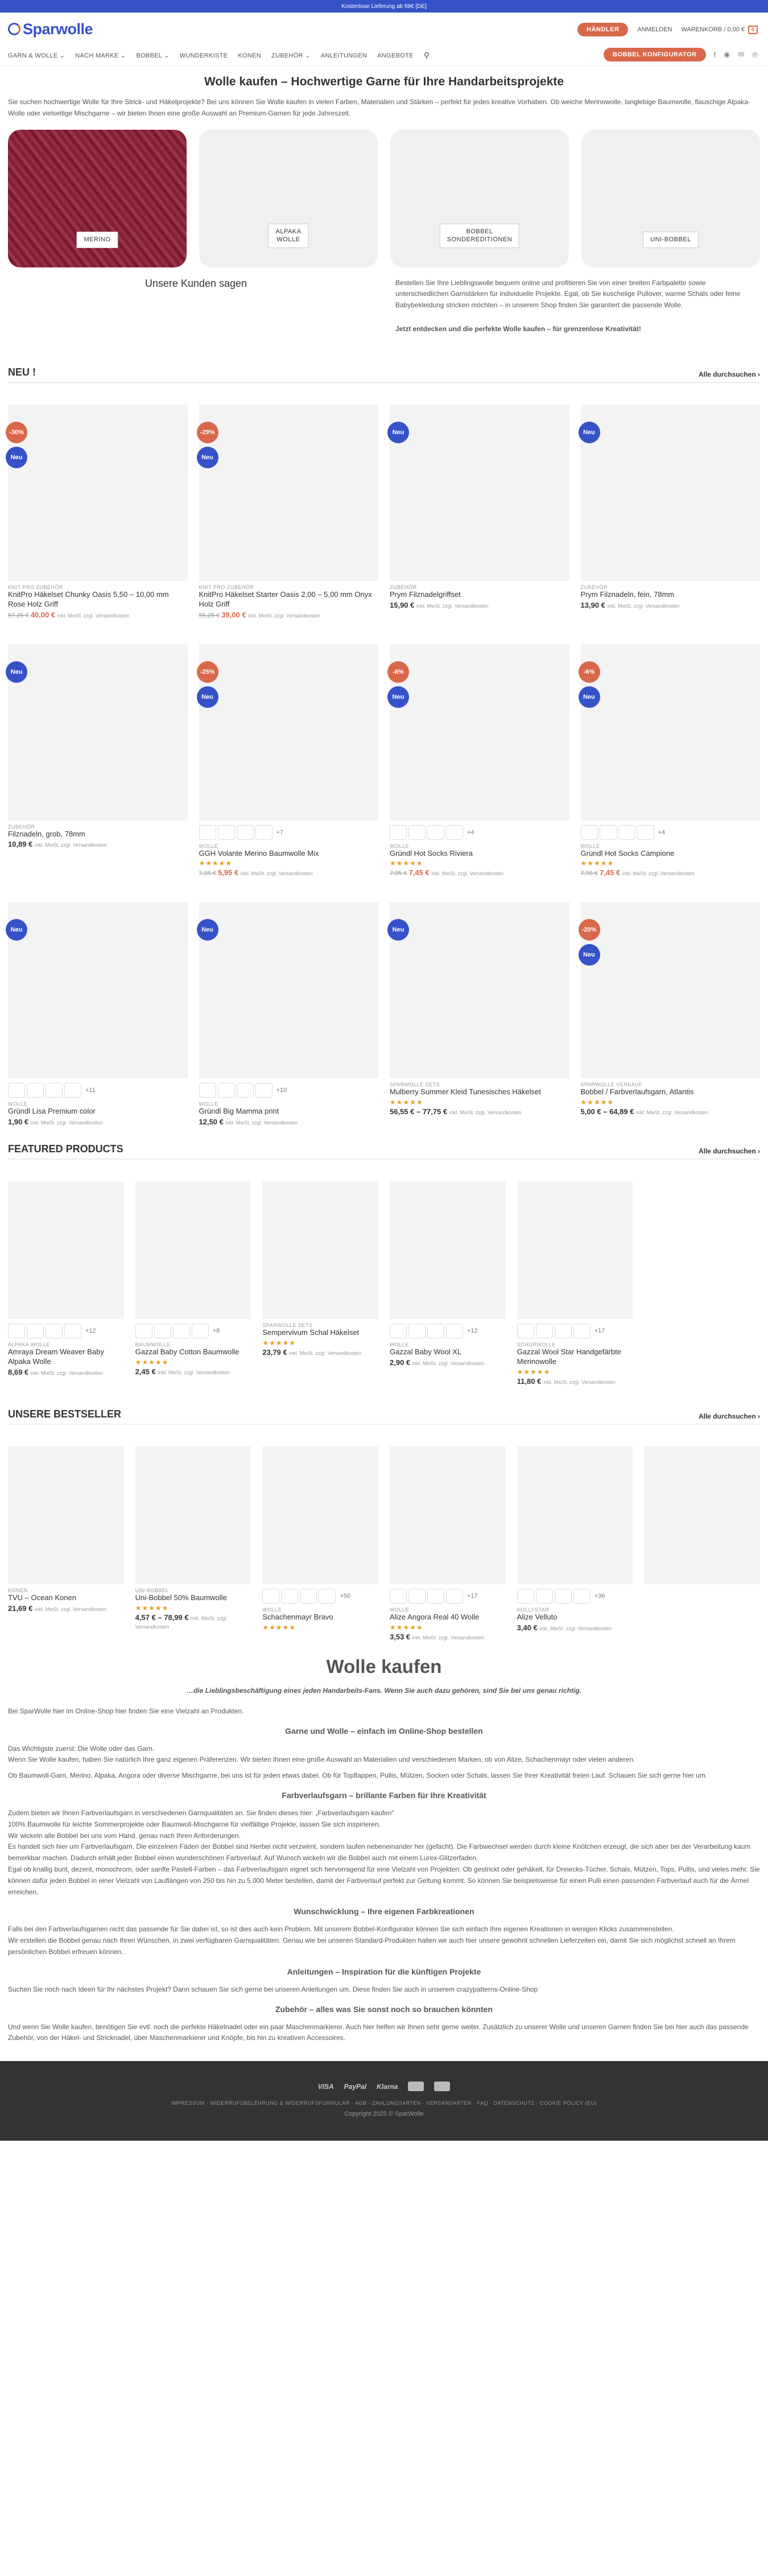  I want to click on nav-konen: KONEN, so click(249, 55).